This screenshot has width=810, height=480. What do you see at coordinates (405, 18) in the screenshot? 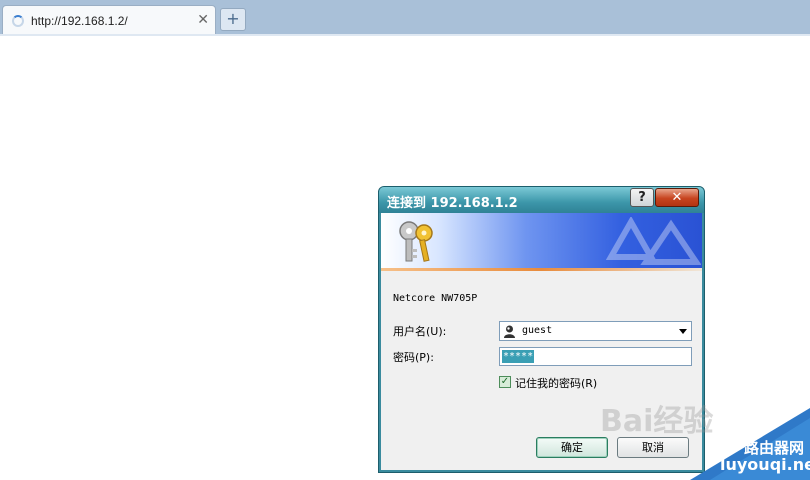
I see `browser-tab-strip: http://192.168.1.2/ ✕ +` at bounding box center [405, 18].